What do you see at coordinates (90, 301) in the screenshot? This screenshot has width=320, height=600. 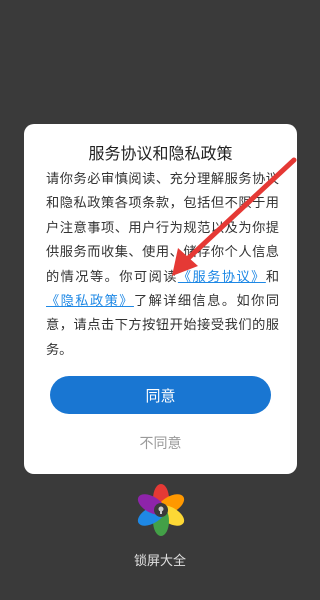 I see `privacy-policy-link: 《隐私政策》` at bounding box center [90, 301].